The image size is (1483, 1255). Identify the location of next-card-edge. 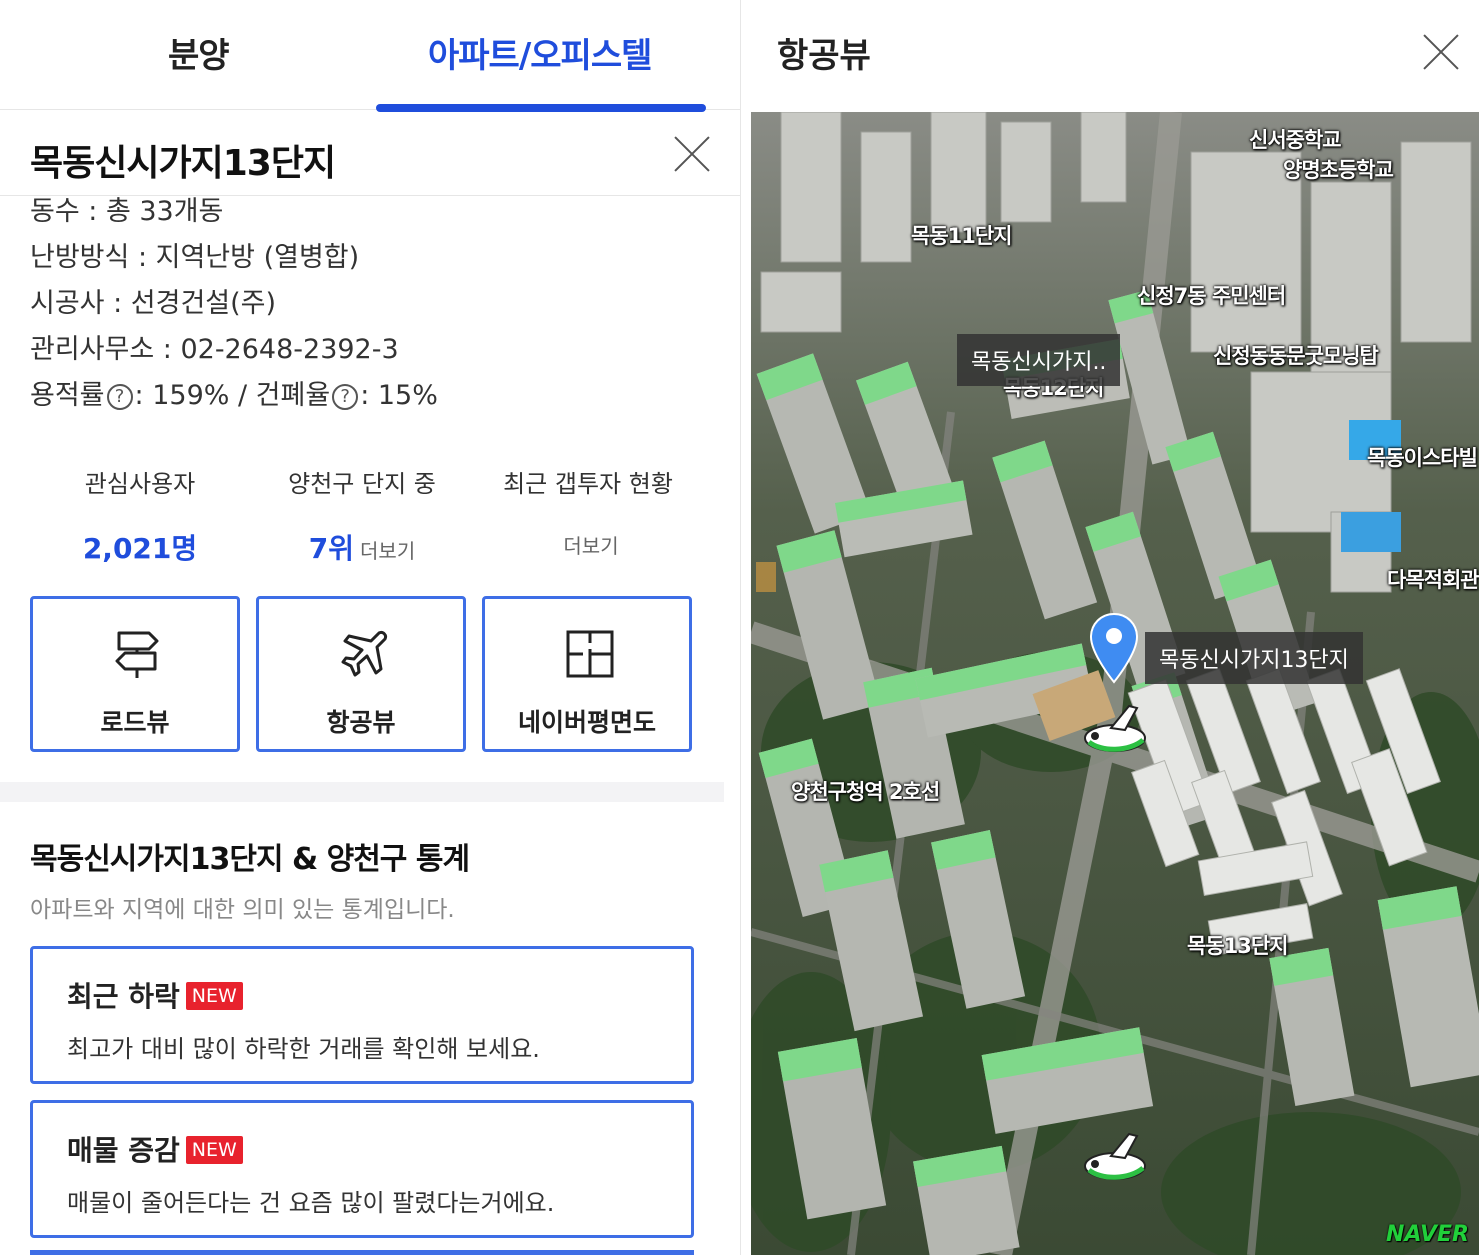
(362, 1252).